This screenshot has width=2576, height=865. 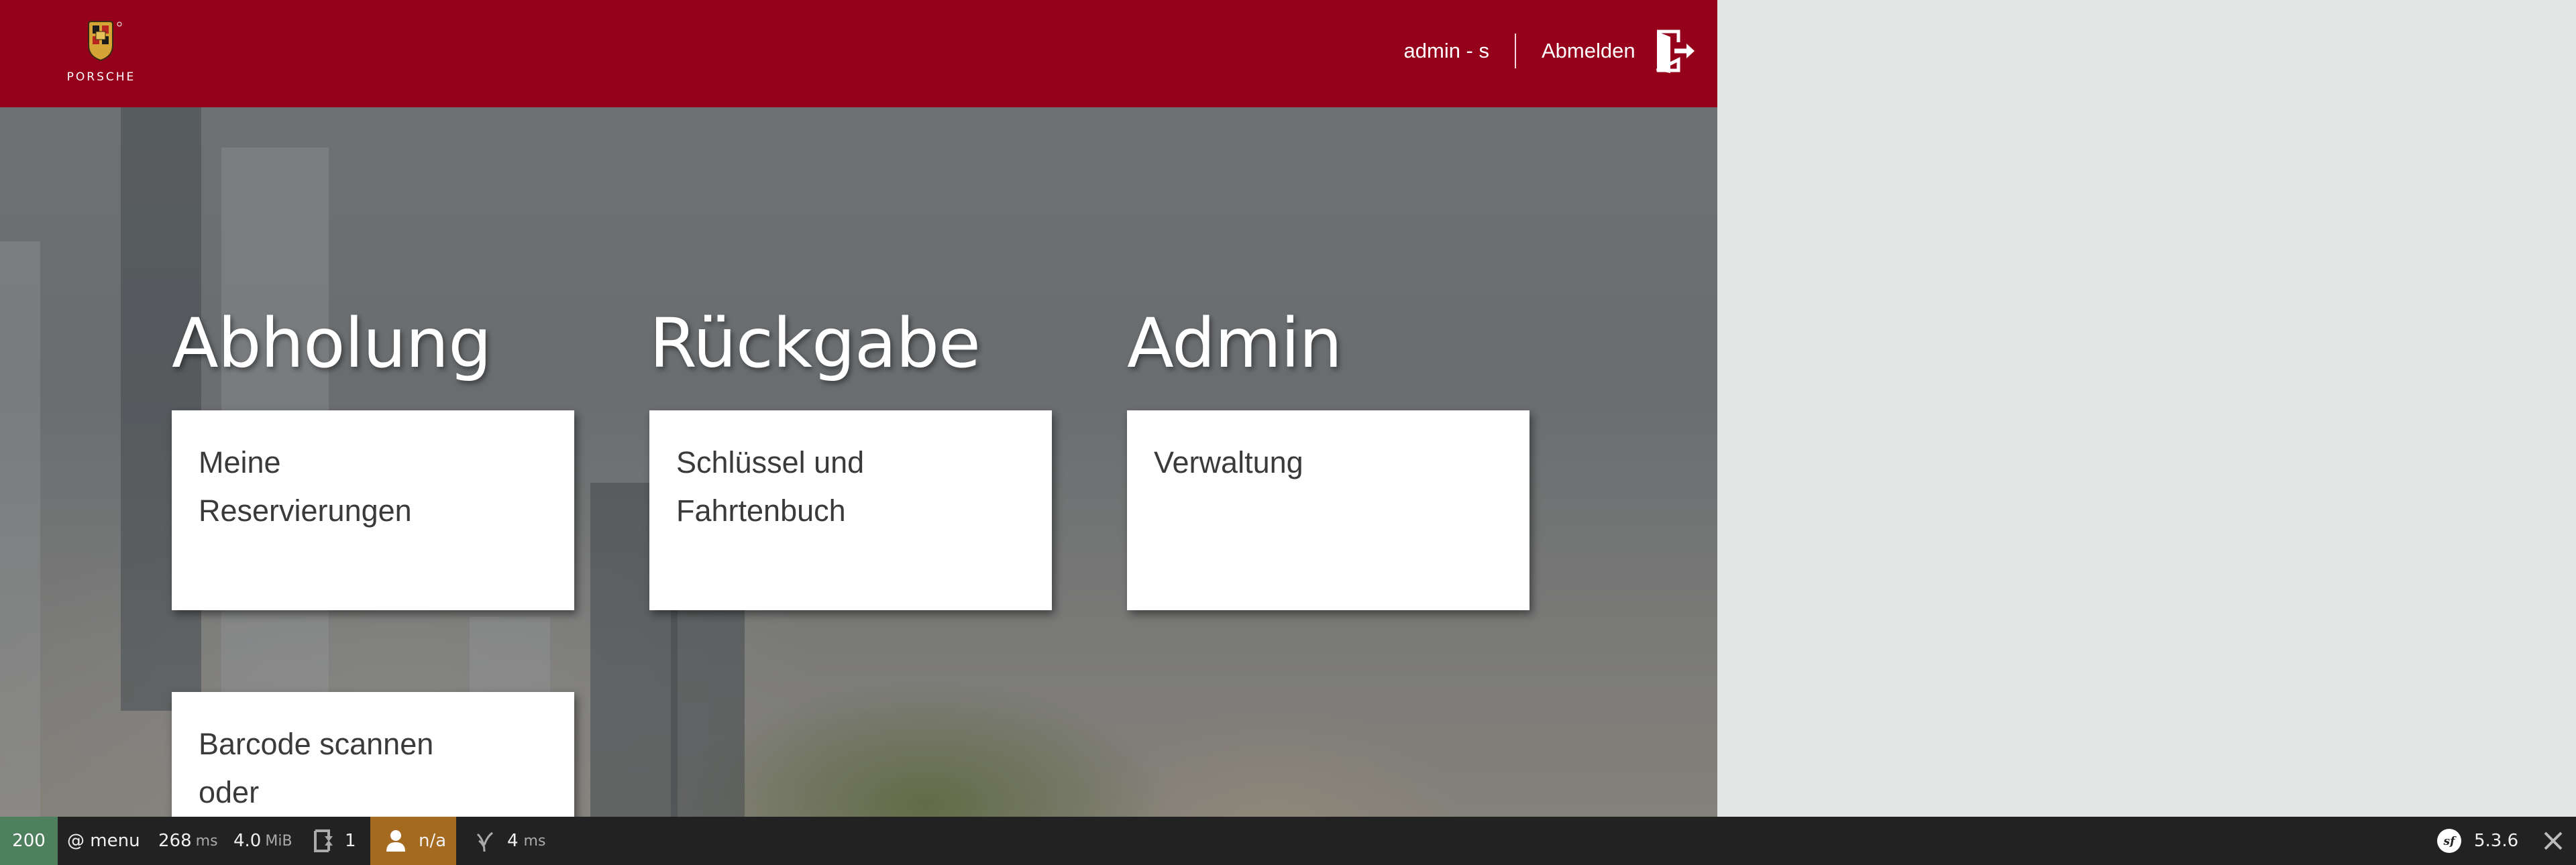 What do you see at coordinates (316, 768) in the screenshot?
I see `card-label: Barcode scannen oder` at bounding box center [316, 768].